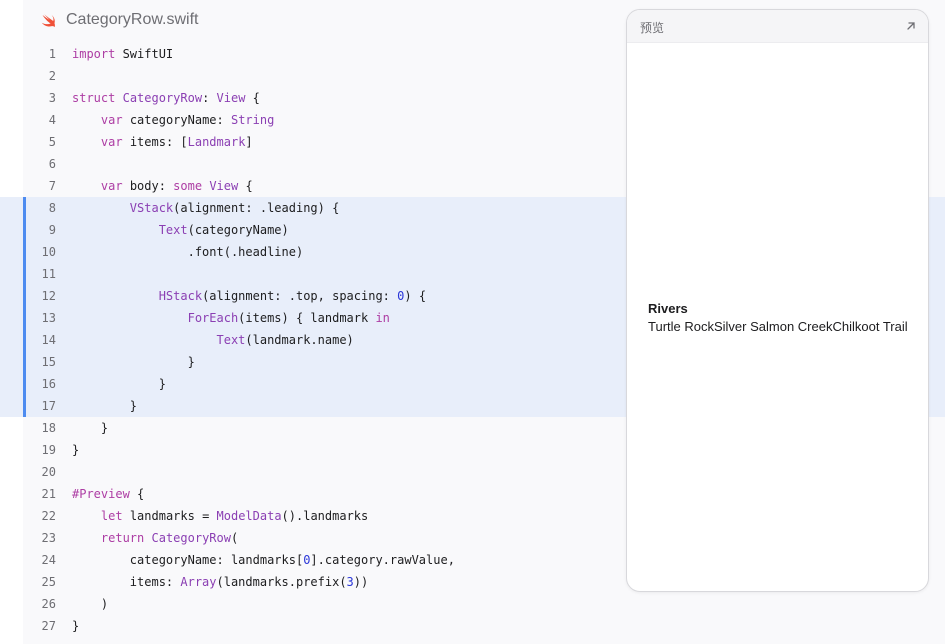 This screenshot has width=945, height=644. I want to click on line-number: 18, so click(48, 428).